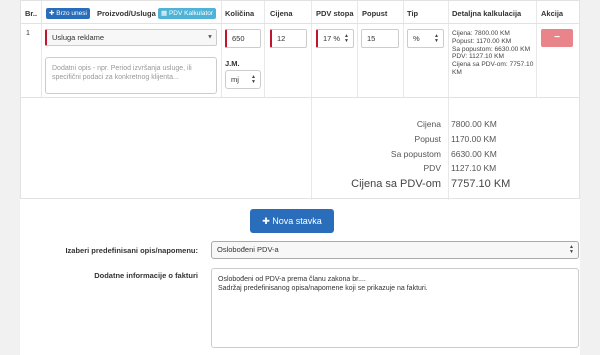  Describe the element at coordinates (482, 41) in the screenshot. I see `detail-line: Popust: 1170.00 KM` at that location.